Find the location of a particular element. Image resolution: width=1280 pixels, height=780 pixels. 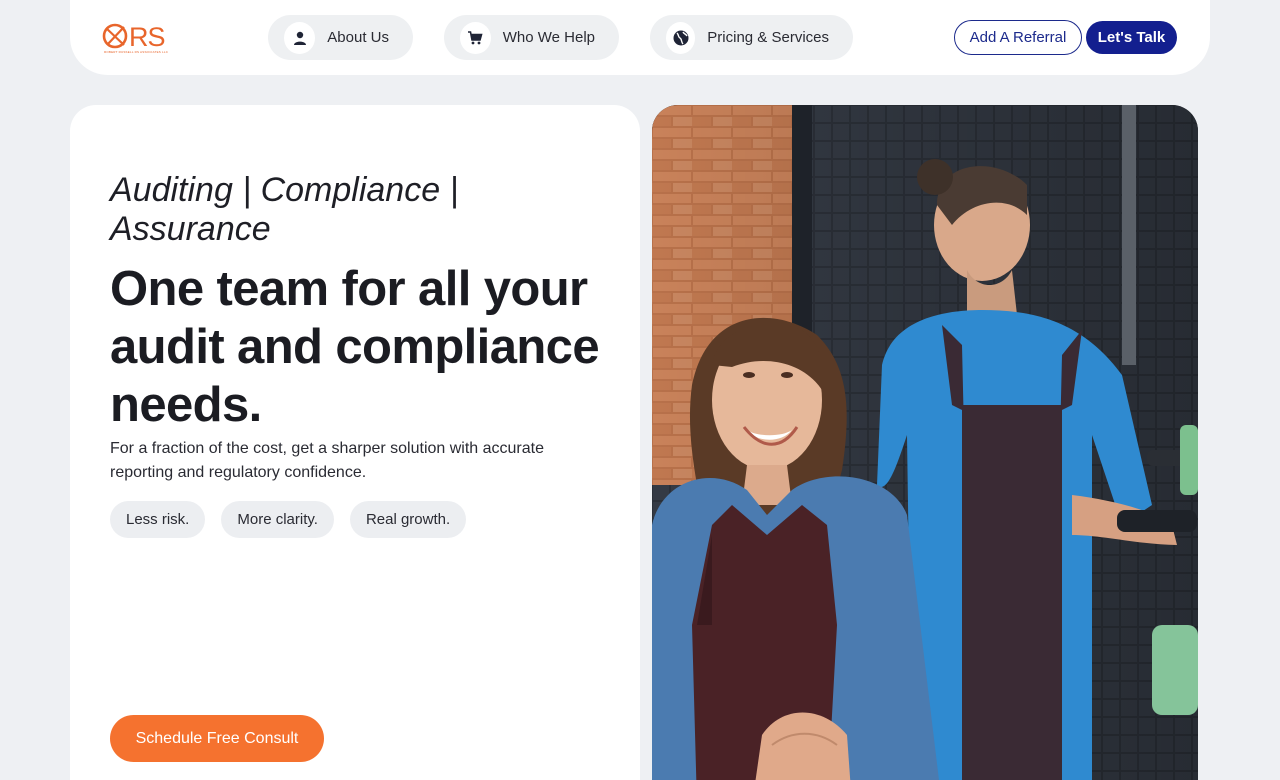

nav-item-pricing-services: Pricing & Services is located at coordinates (751, 37).